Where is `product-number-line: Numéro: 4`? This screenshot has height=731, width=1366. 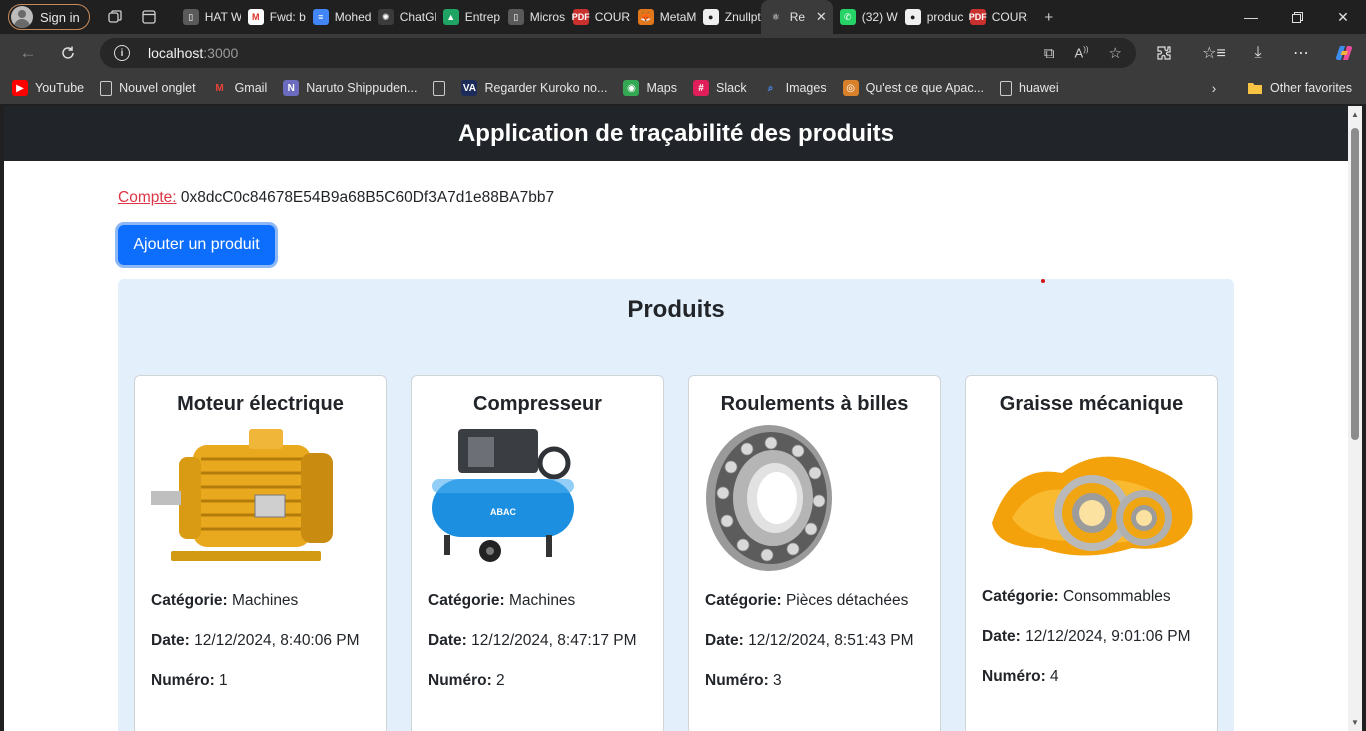
product-number-line: Numéro: 4 is located at coordinates (1020, 677).